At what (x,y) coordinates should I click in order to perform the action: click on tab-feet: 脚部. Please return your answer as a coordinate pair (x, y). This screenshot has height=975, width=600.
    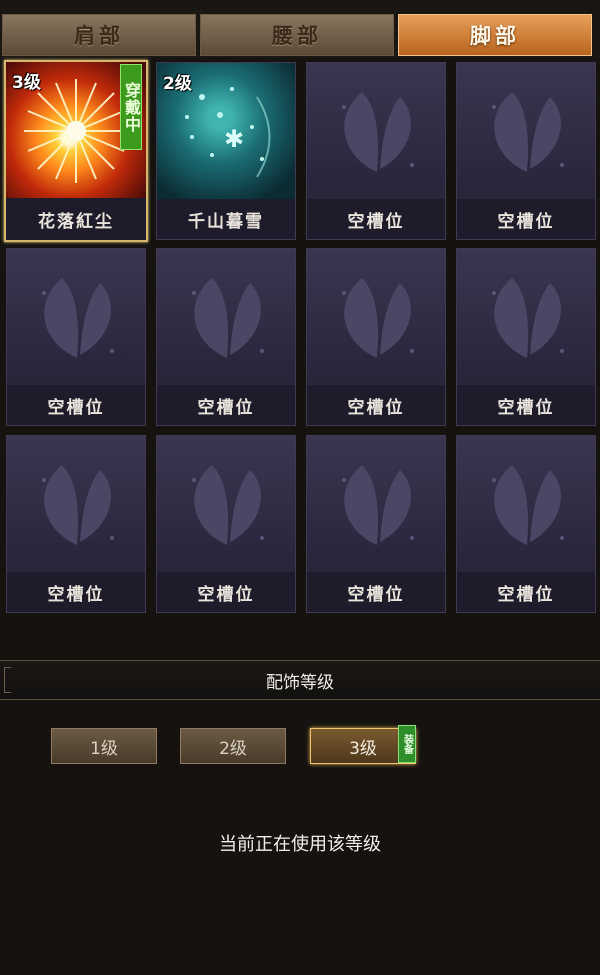
    Looking at the image, I should click on (495, 35).